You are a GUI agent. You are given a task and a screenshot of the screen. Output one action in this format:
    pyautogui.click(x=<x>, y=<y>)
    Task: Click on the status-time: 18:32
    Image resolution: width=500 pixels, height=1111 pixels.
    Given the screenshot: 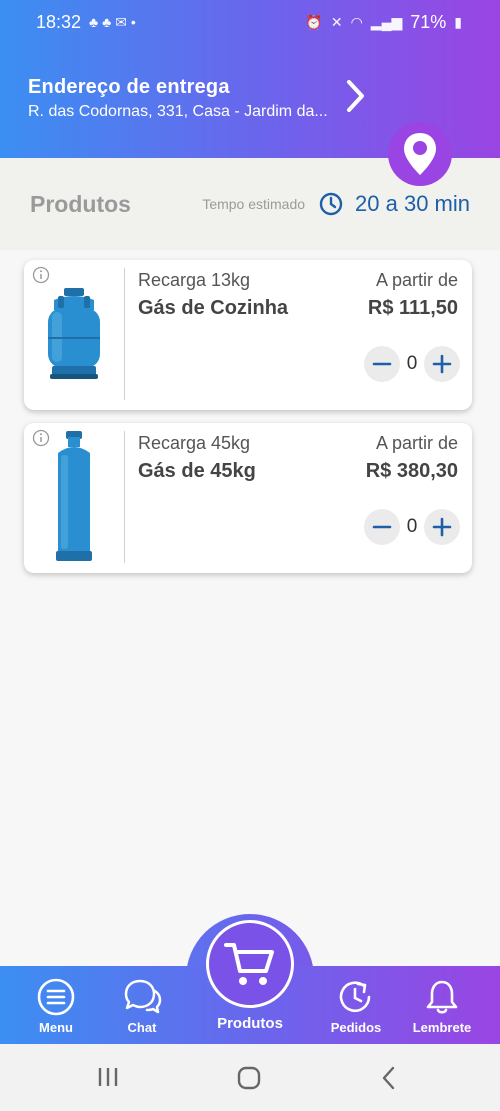 What is the action you would take?
    pyautogui.click(x=59, y=21)
    